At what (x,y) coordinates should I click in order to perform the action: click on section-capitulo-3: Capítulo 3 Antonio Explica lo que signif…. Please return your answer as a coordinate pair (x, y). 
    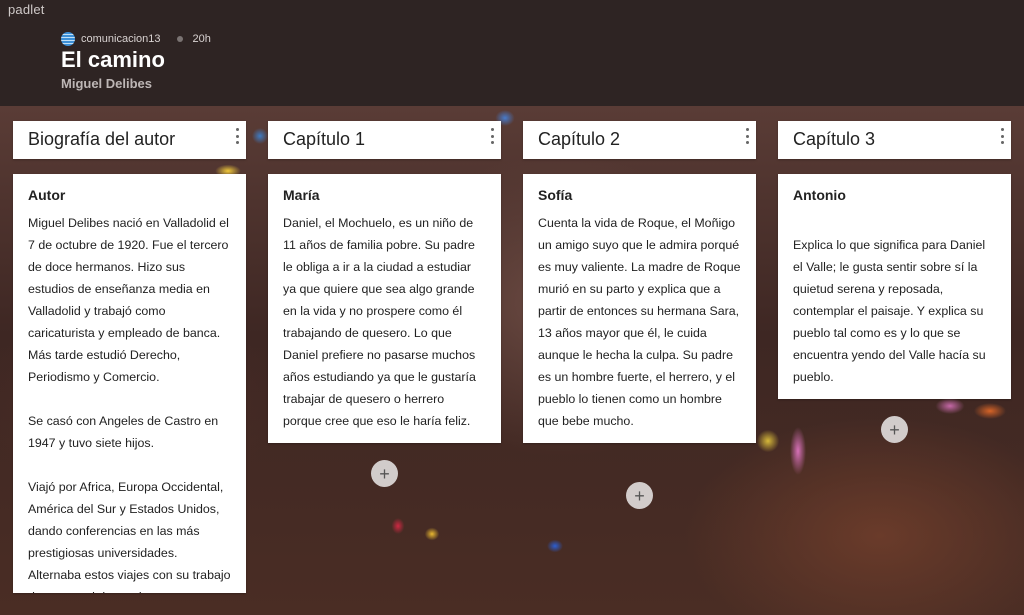
    Looking at the image, I should click on (894, 260).